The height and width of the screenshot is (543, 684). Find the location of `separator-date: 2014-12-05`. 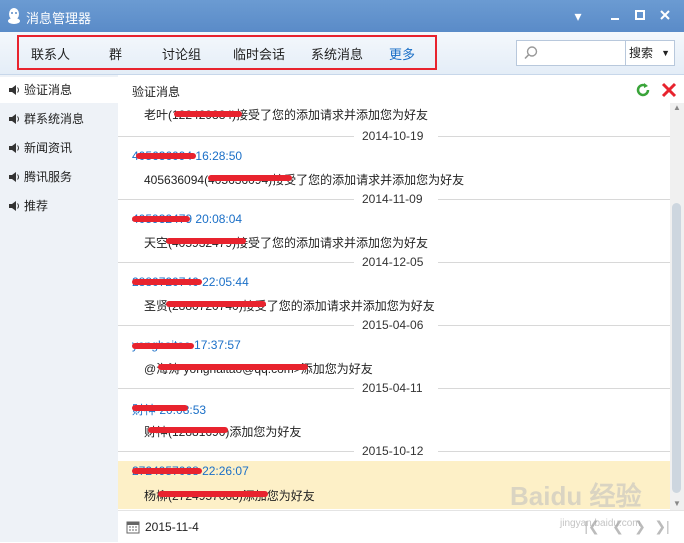

separator-date: 2014-12-05 is located at coordinates (393, 262).